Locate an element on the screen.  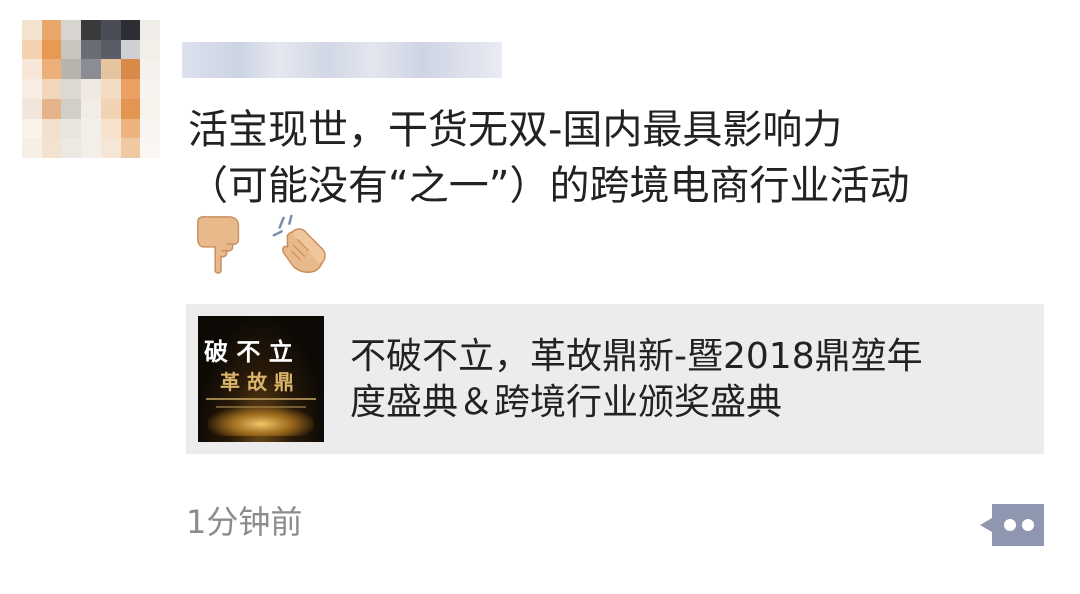
link-title: 不破不立，革故鼎新-暨2018鼎堃年 度盛典＆跨境行业颁奖盛典 is located at coordinates (690, 380).